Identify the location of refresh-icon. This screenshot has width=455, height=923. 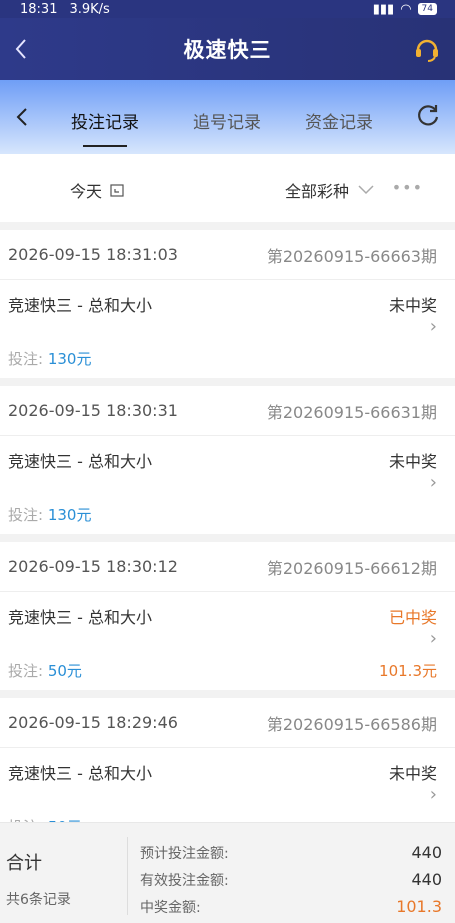
(428, 115).